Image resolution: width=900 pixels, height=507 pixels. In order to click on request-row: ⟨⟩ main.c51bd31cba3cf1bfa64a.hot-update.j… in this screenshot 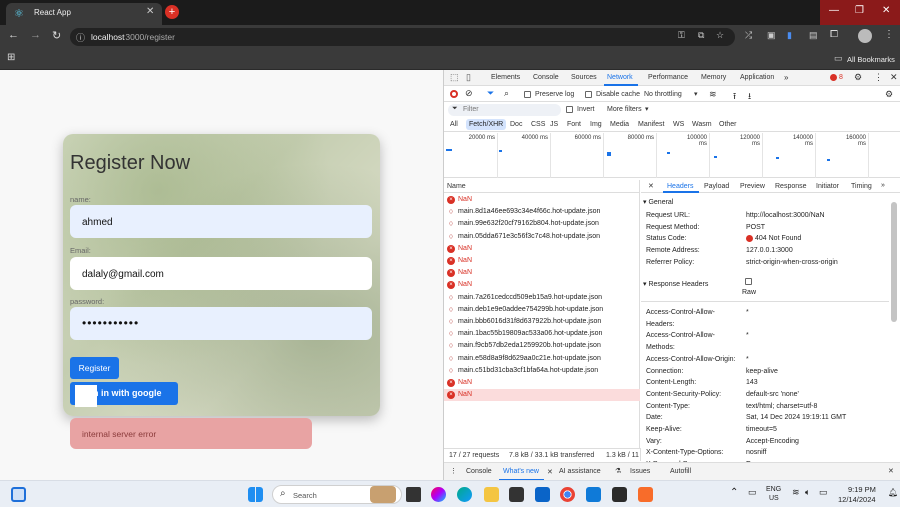, I will do `click(542, 371)`.